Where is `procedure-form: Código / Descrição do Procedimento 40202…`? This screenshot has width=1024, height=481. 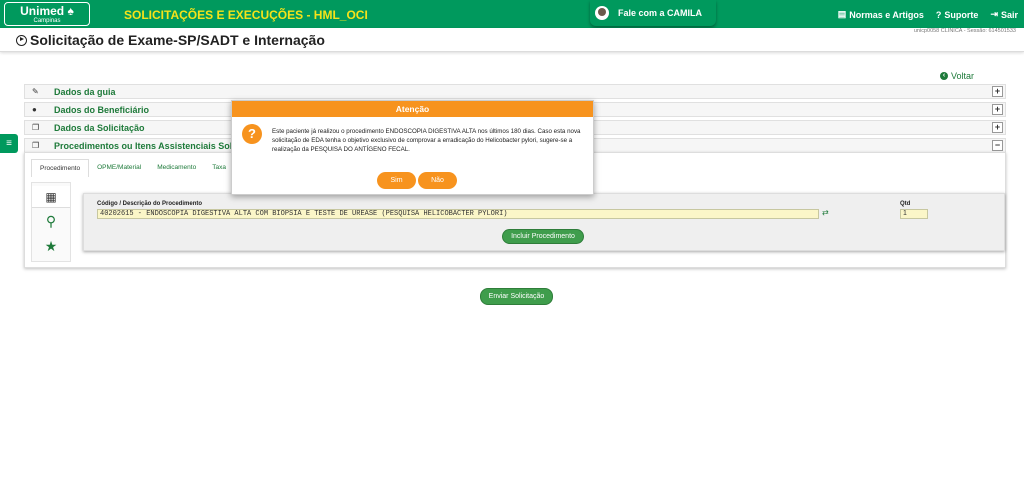 procedure-form: Código / Descrição do Procedimento 40202… is located at coordinates (544, 222).